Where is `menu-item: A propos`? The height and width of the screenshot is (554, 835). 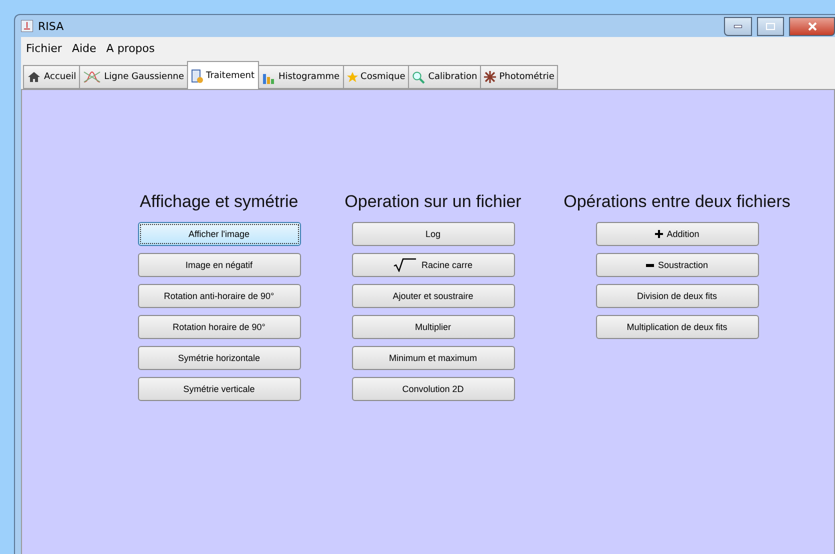 menu-item: A propos is located at coordinates (130, 48).